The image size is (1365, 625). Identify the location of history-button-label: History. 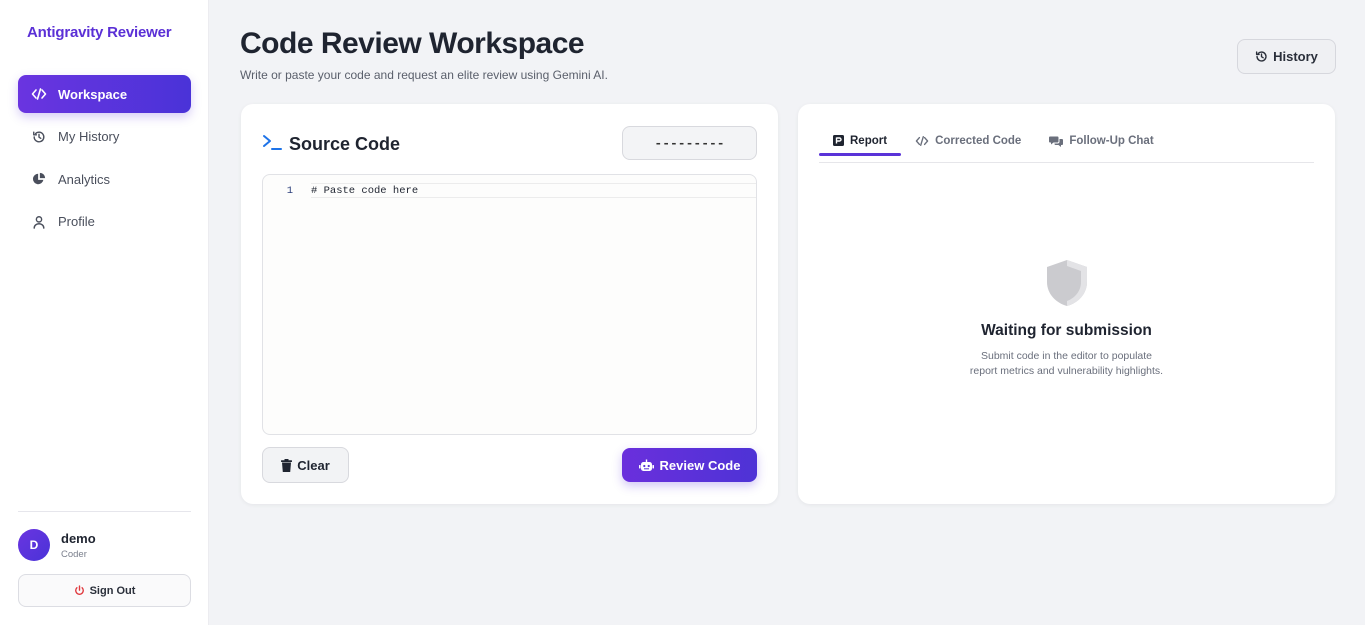
(1295, 56).